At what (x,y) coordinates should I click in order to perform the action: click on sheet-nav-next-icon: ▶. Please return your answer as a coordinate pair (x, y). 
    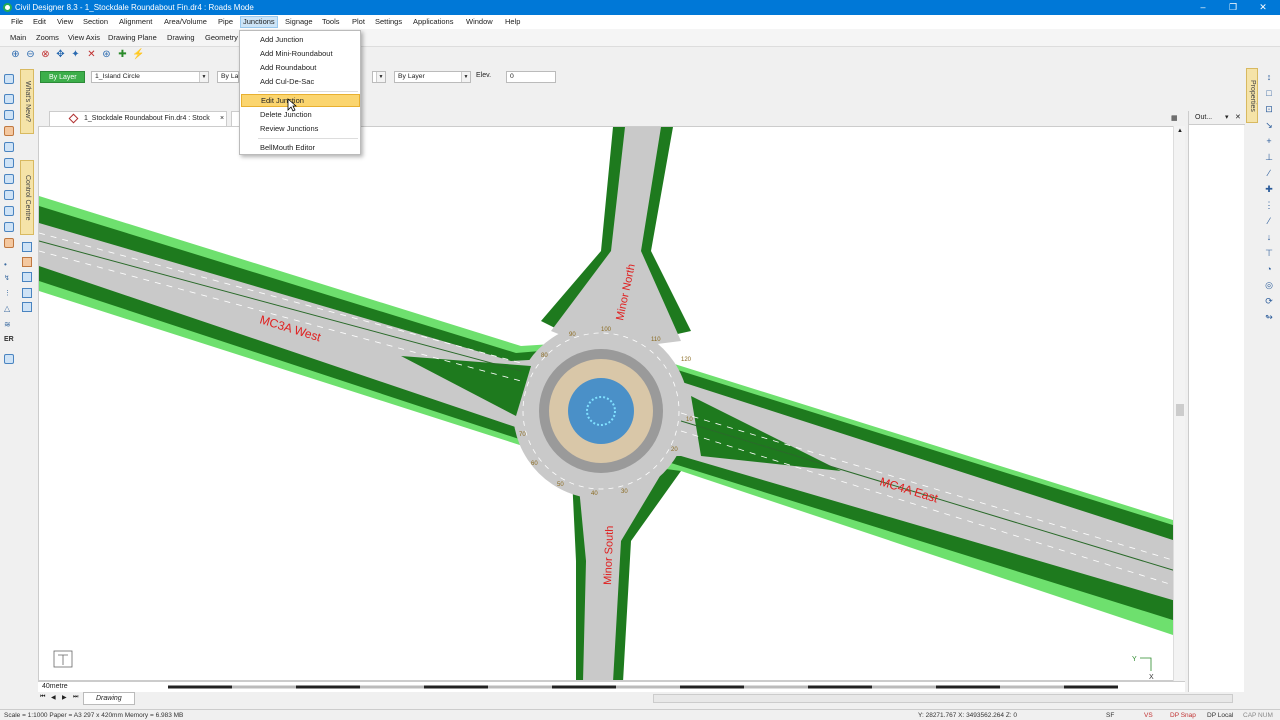
    Looking at the image, I should click on (64, 697).